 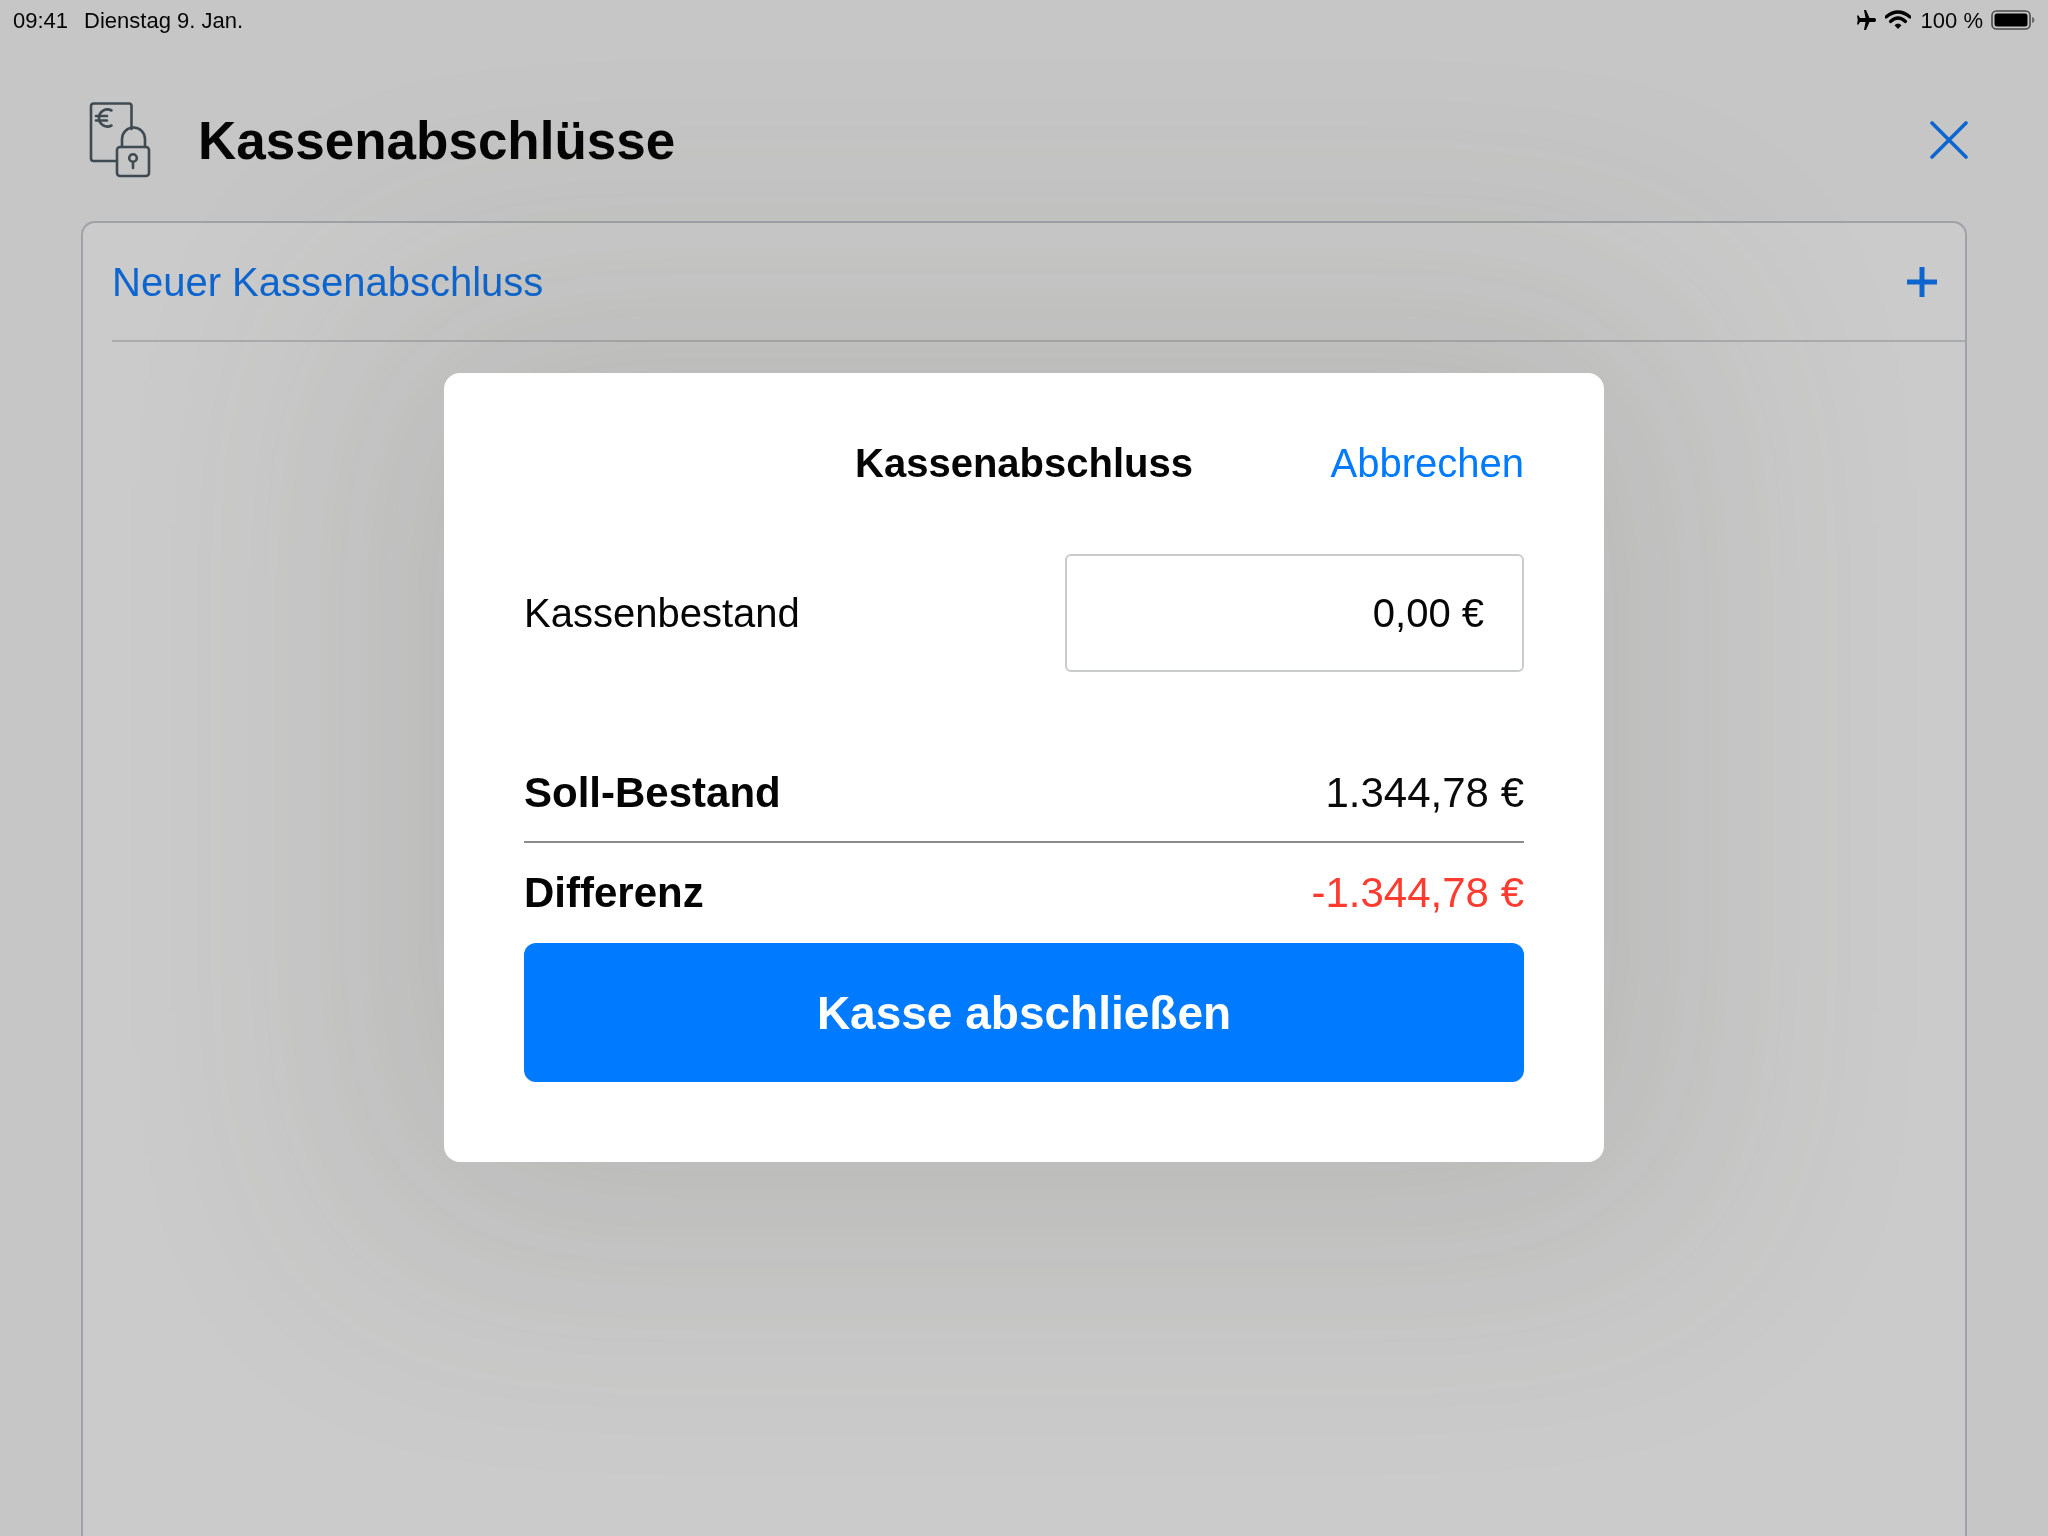 I want to click on cash-input: 0,00 €, so click(x=1294, y=613).